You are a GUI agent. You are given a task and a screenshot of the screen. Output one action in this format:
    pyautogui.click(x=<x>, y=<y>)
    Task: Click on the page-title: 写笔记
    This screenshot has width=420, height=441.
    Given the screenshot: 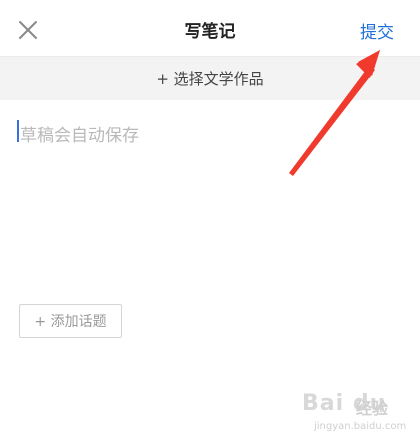 What is the action you would take?
    pyautogui.click(x=210, y=32)
    